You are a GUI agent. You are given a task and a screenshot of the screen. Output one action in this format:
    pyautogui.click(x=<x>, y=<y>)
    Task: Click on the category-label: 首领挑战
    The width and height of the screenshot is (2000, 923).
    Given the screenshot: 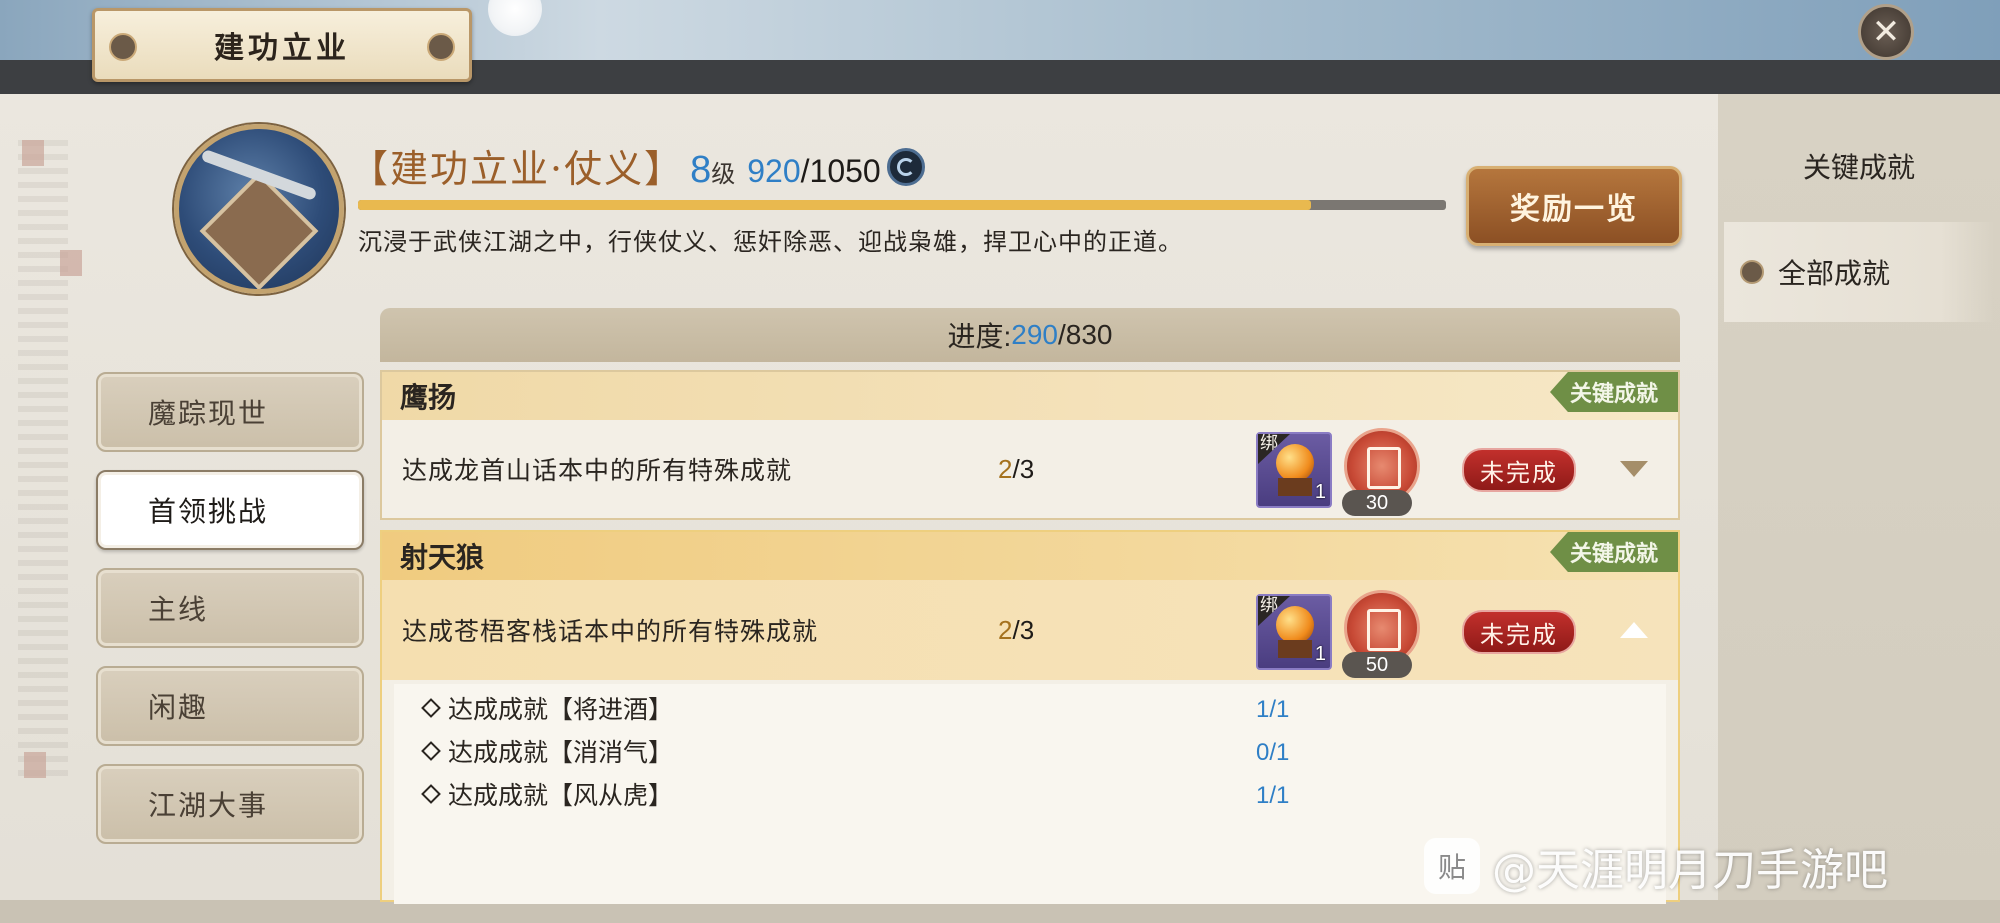 What is the action you would take?
    pyautogui.click(x=208, y=511)
    